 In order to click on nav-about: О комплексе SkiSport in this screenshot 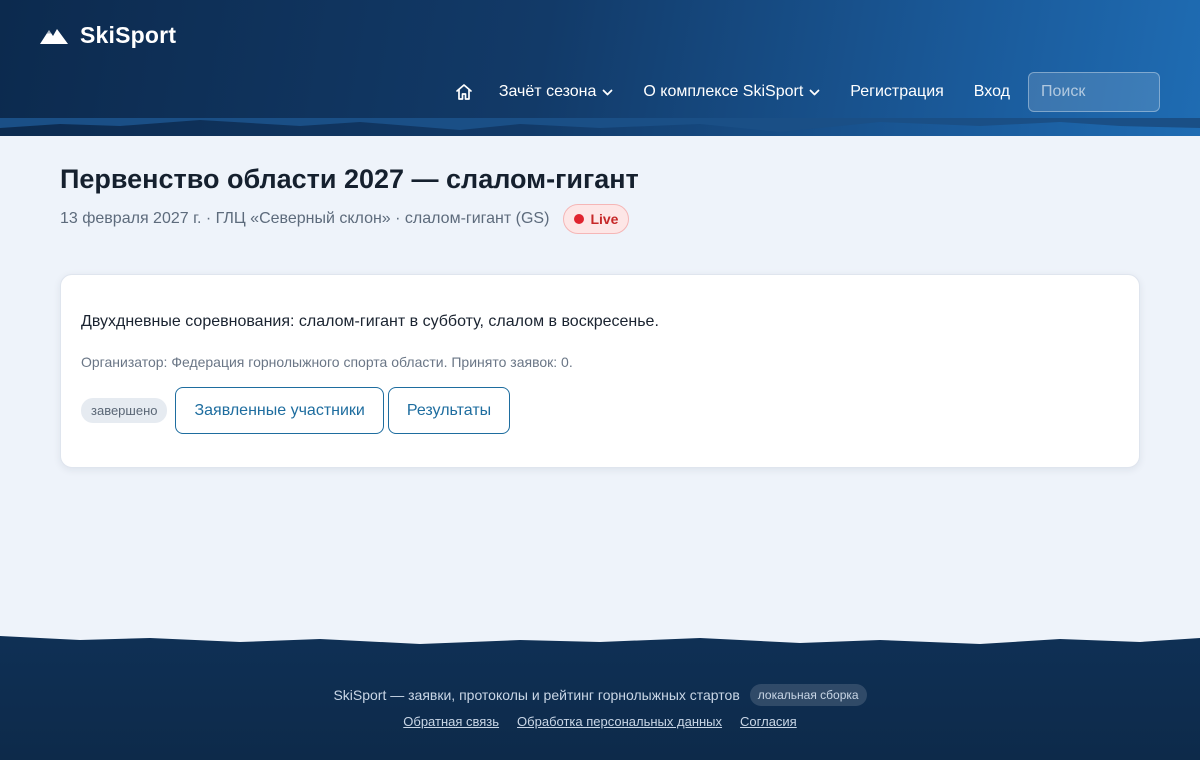, I will do `click(731, 92)`.